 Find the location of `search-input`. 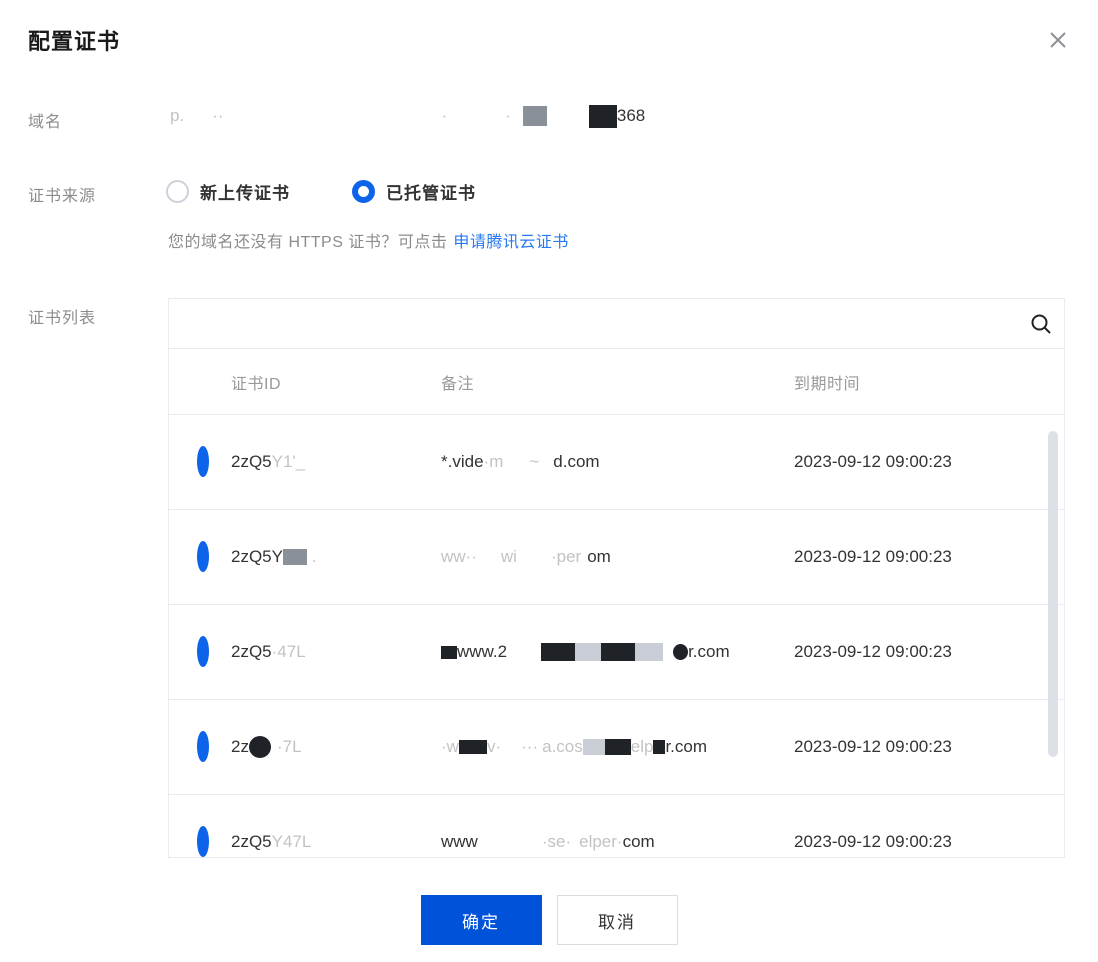

search-input is located at coordinates (593, 323).